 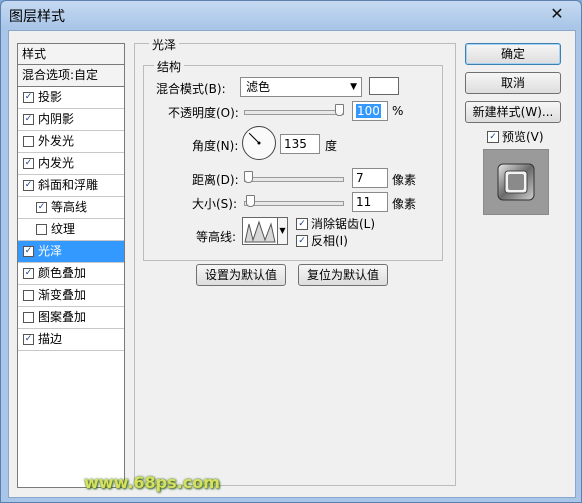 I want to click on style-list-item: ✓ 内发光, so click(x=71, y=164).